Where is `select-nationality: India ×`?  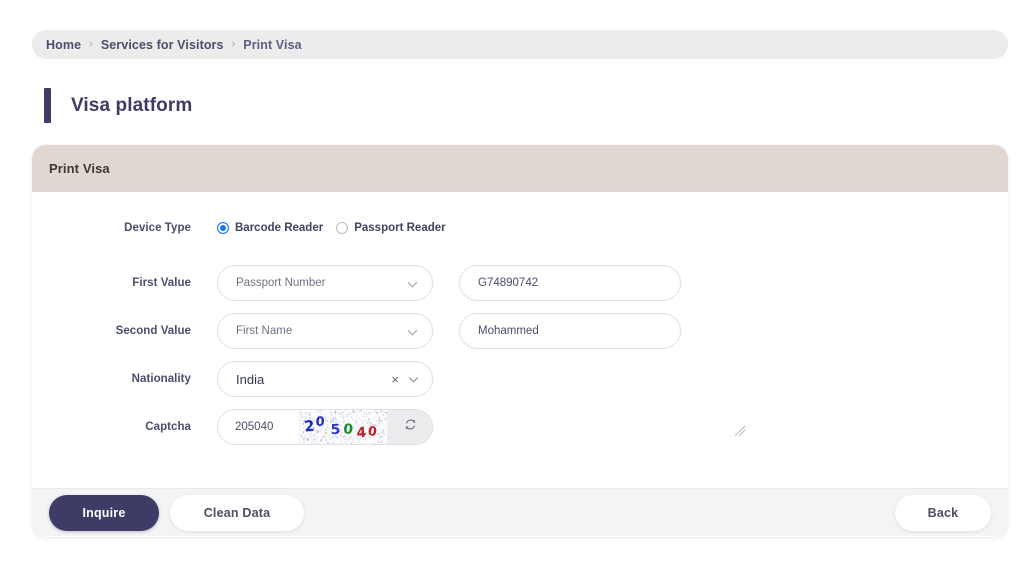
select-nationality: India × is located at coordinates (325, 379).